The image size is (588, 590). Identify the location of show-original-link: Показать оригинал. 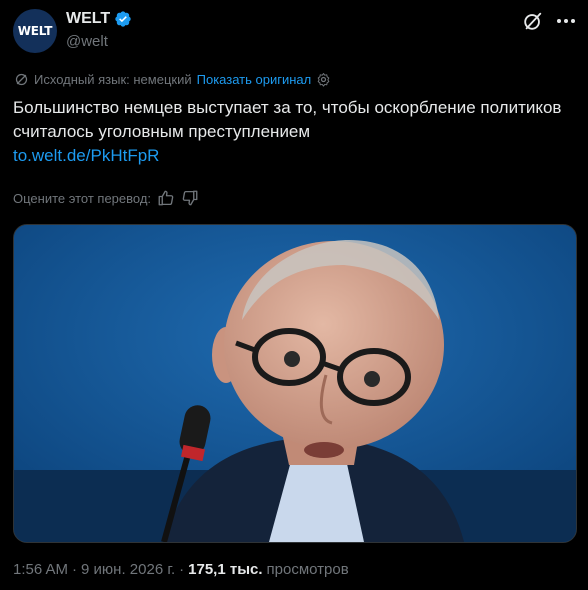
(254, 79).